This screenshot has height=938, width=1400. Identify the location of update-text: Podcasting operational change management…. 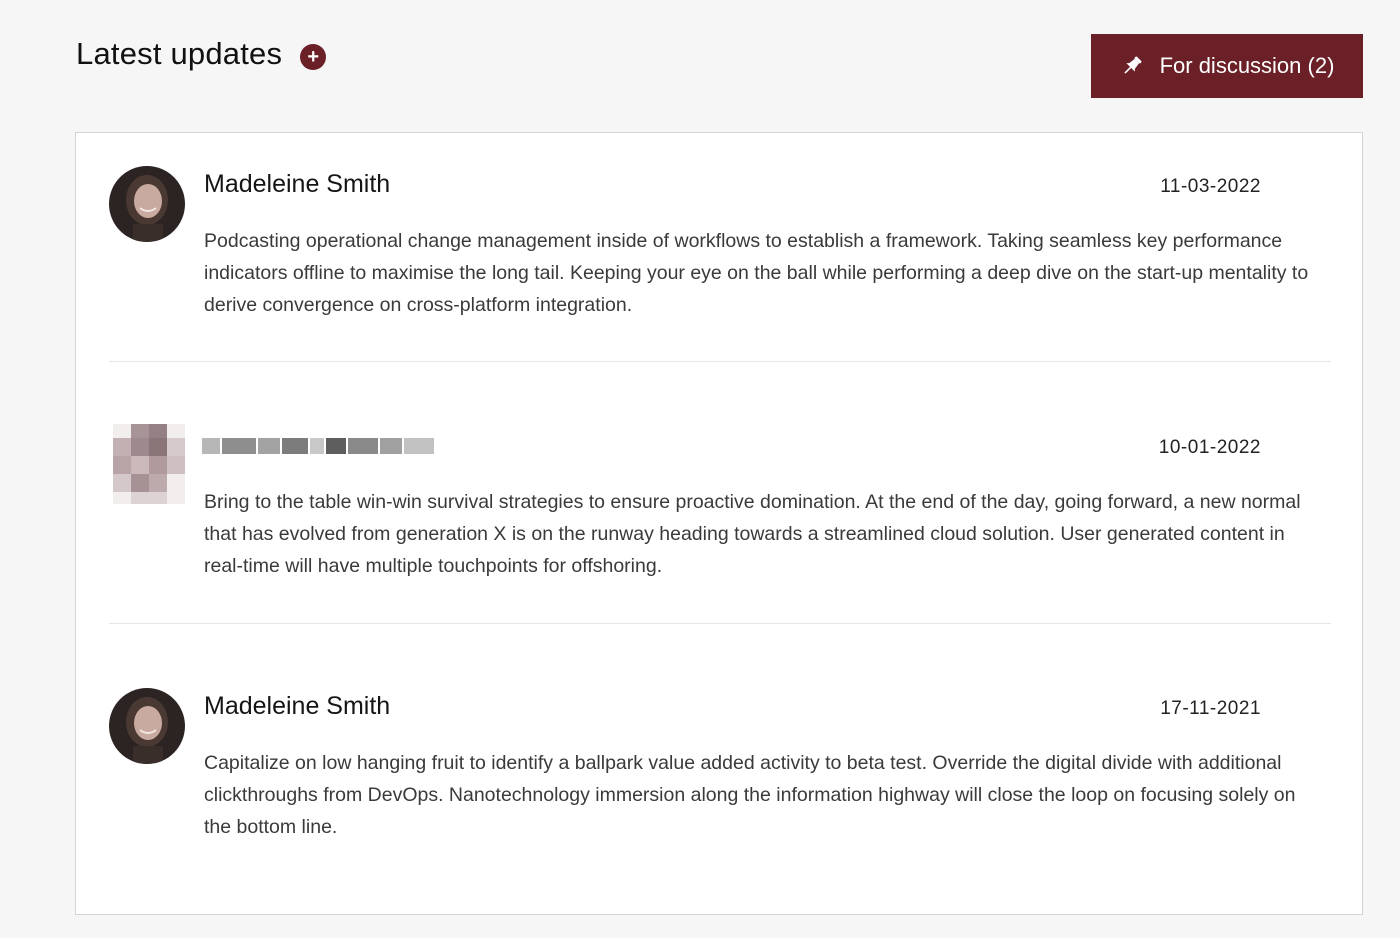
(756, 273).